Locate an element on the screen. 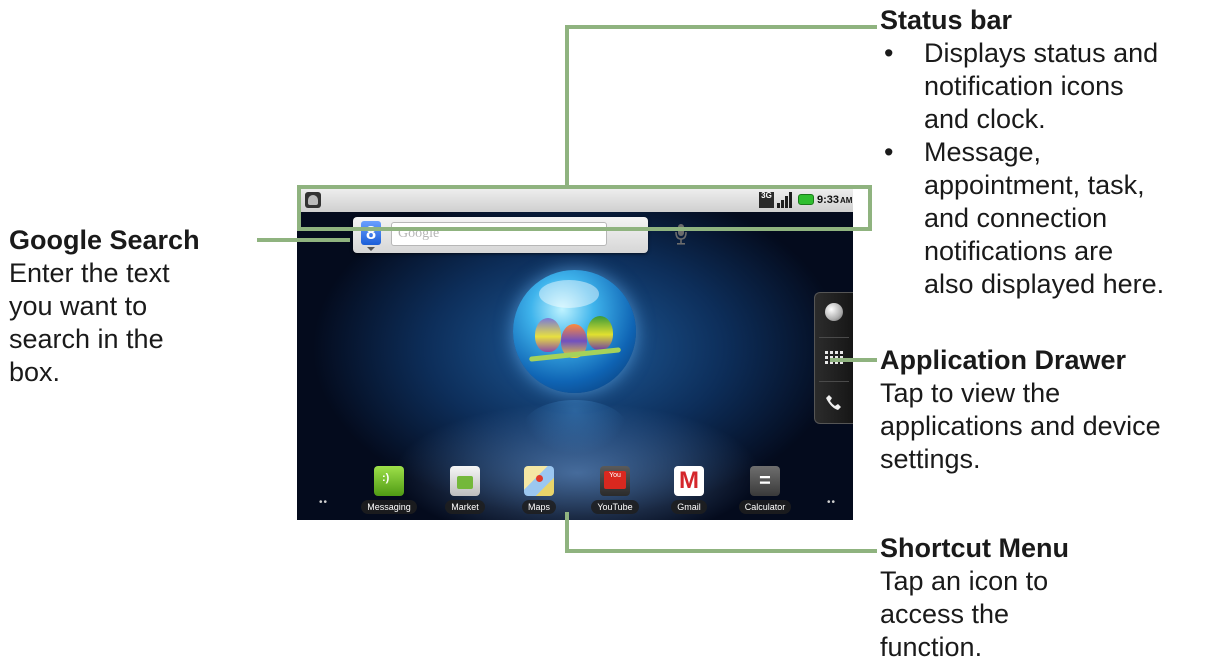 The height and width of the screenshot is (666, 1221). annotation-line: you want to is located at coordinates (78, 306).